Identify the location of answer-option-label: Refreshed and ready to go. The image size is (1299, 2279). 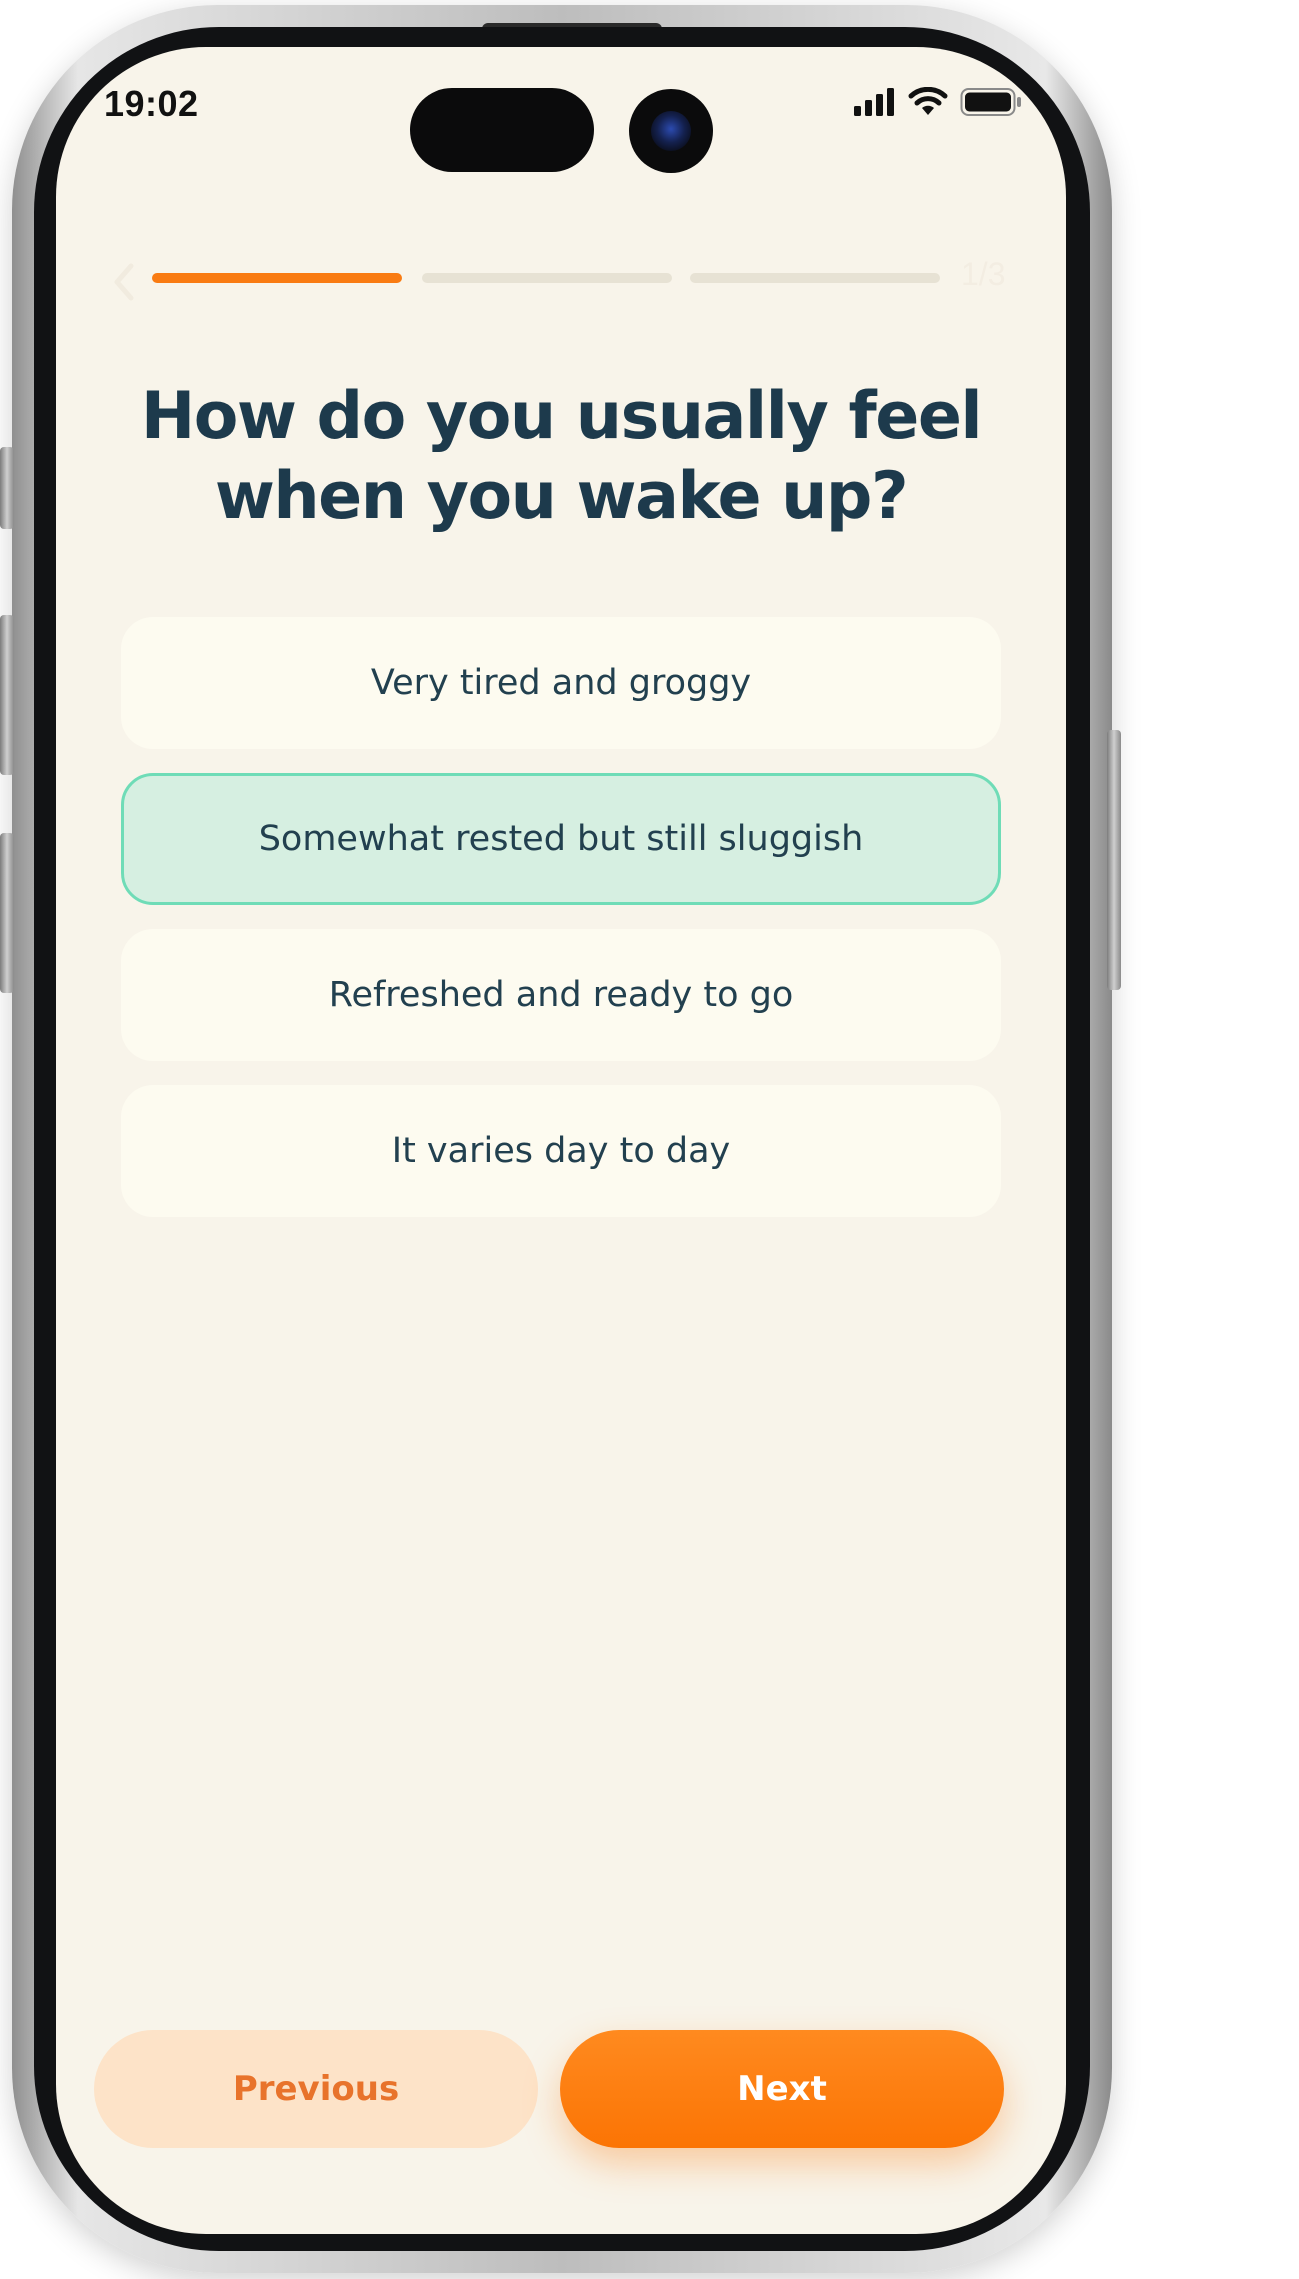
(561, 995).